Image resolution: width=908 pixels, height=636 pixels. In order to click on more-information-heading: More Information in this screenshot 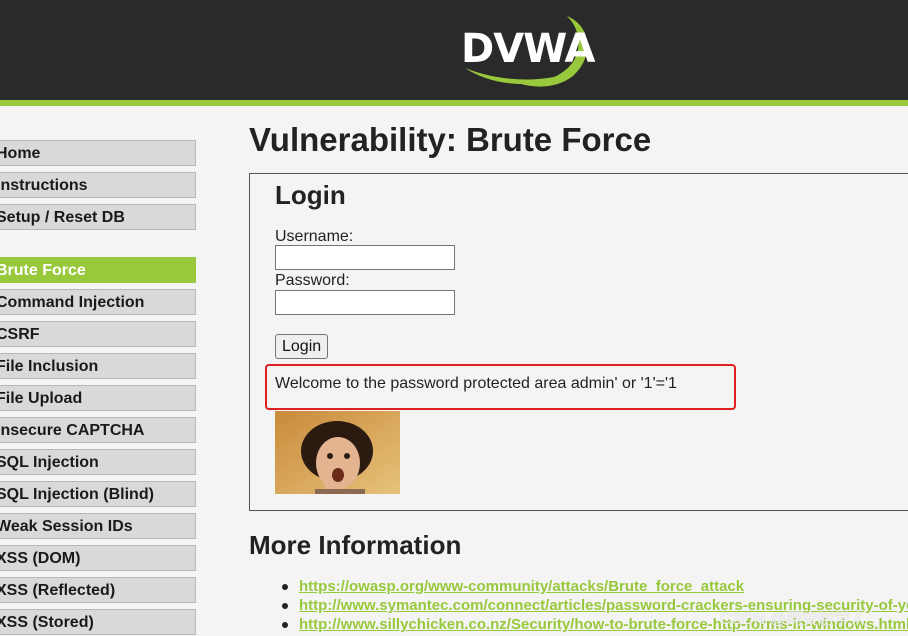, I will do `click(355, 545)`.